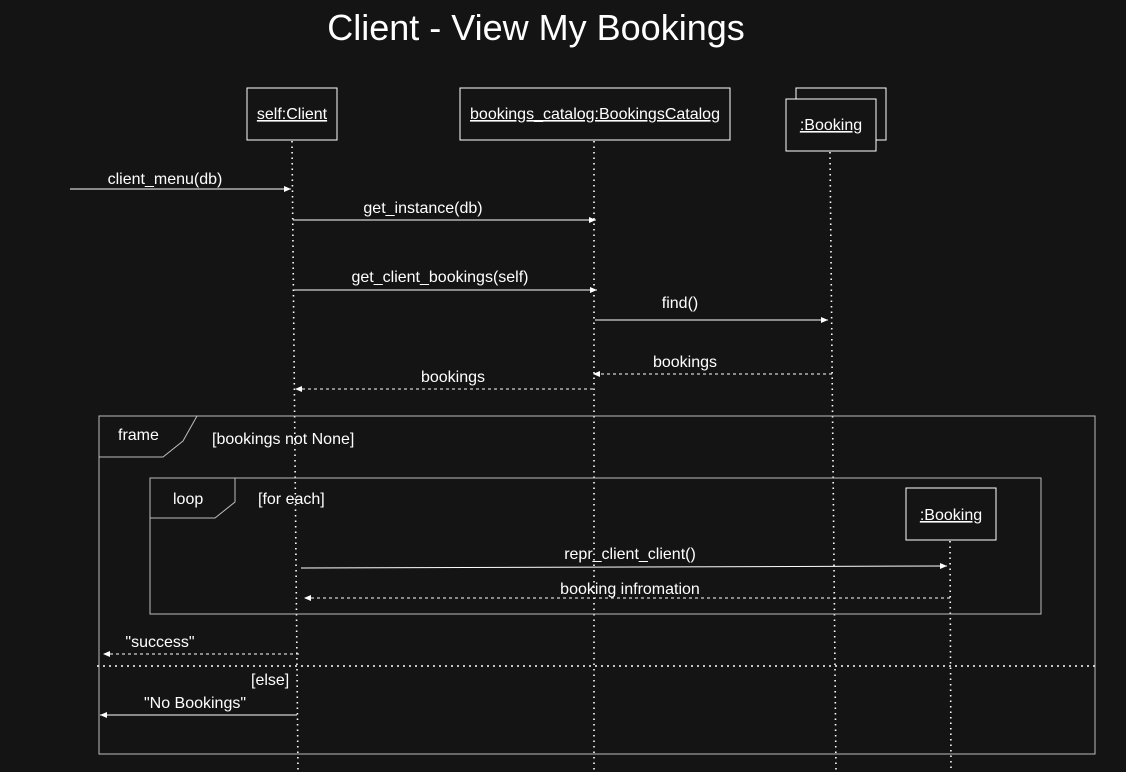 The width and height of the screenshot is (1126, 772). I want to click on participant-booking-inner: :Booking, so click(951, 514).